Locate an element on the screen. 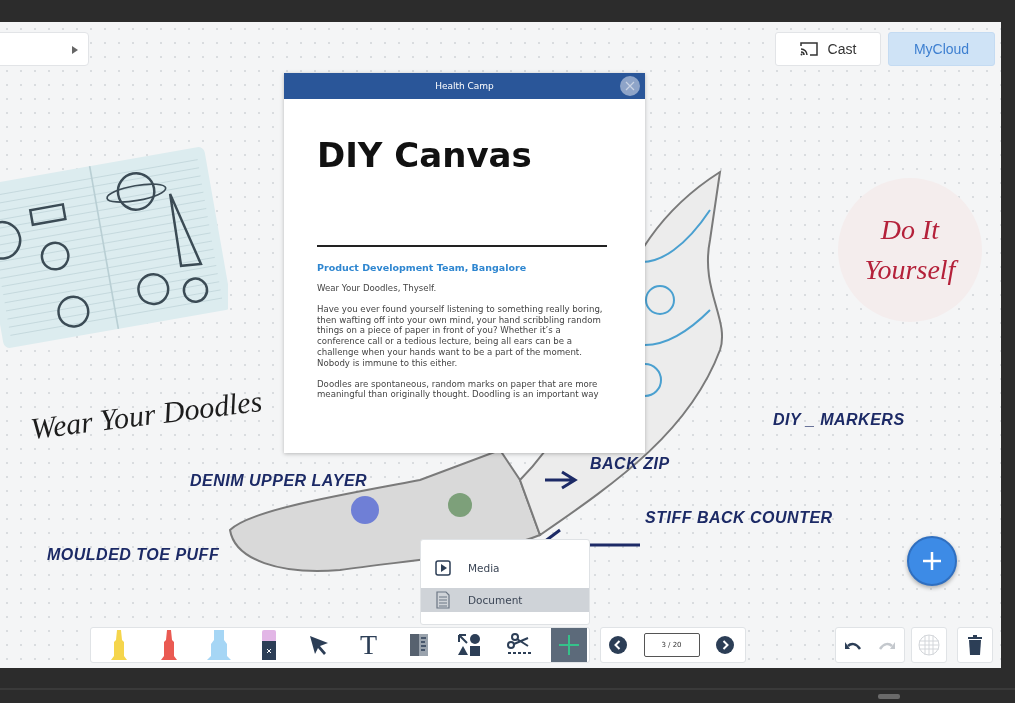 Image resolution: width=1015 pixels, height=703 pixels. close-icon is located at coordinates (630, 86).